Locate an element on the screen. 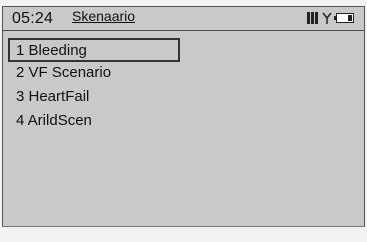 The image size is (367, 242). status-icons is located at coordinates (330, 18).